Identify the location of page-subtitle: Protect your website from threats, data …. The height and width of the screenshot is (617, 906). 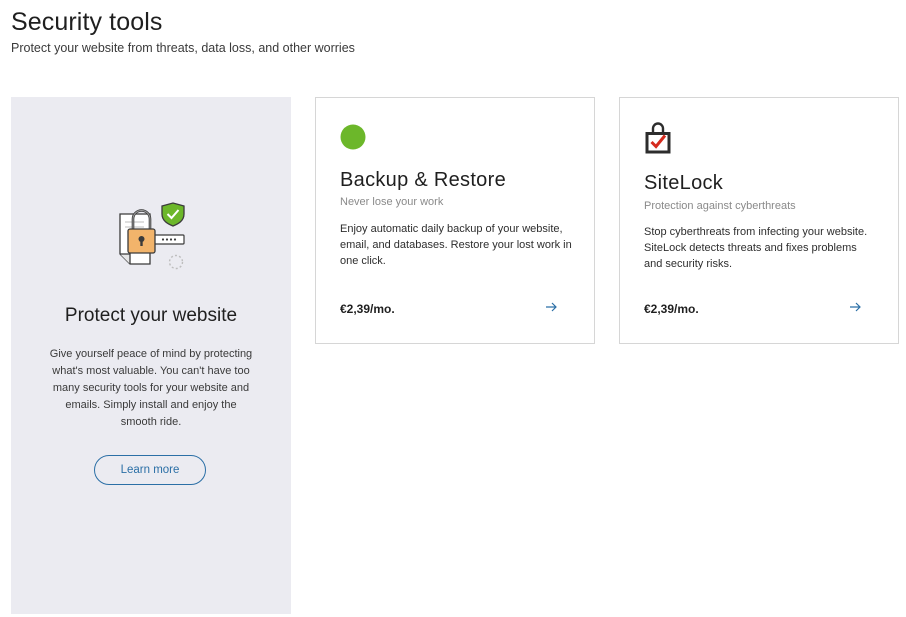
(183, 48).